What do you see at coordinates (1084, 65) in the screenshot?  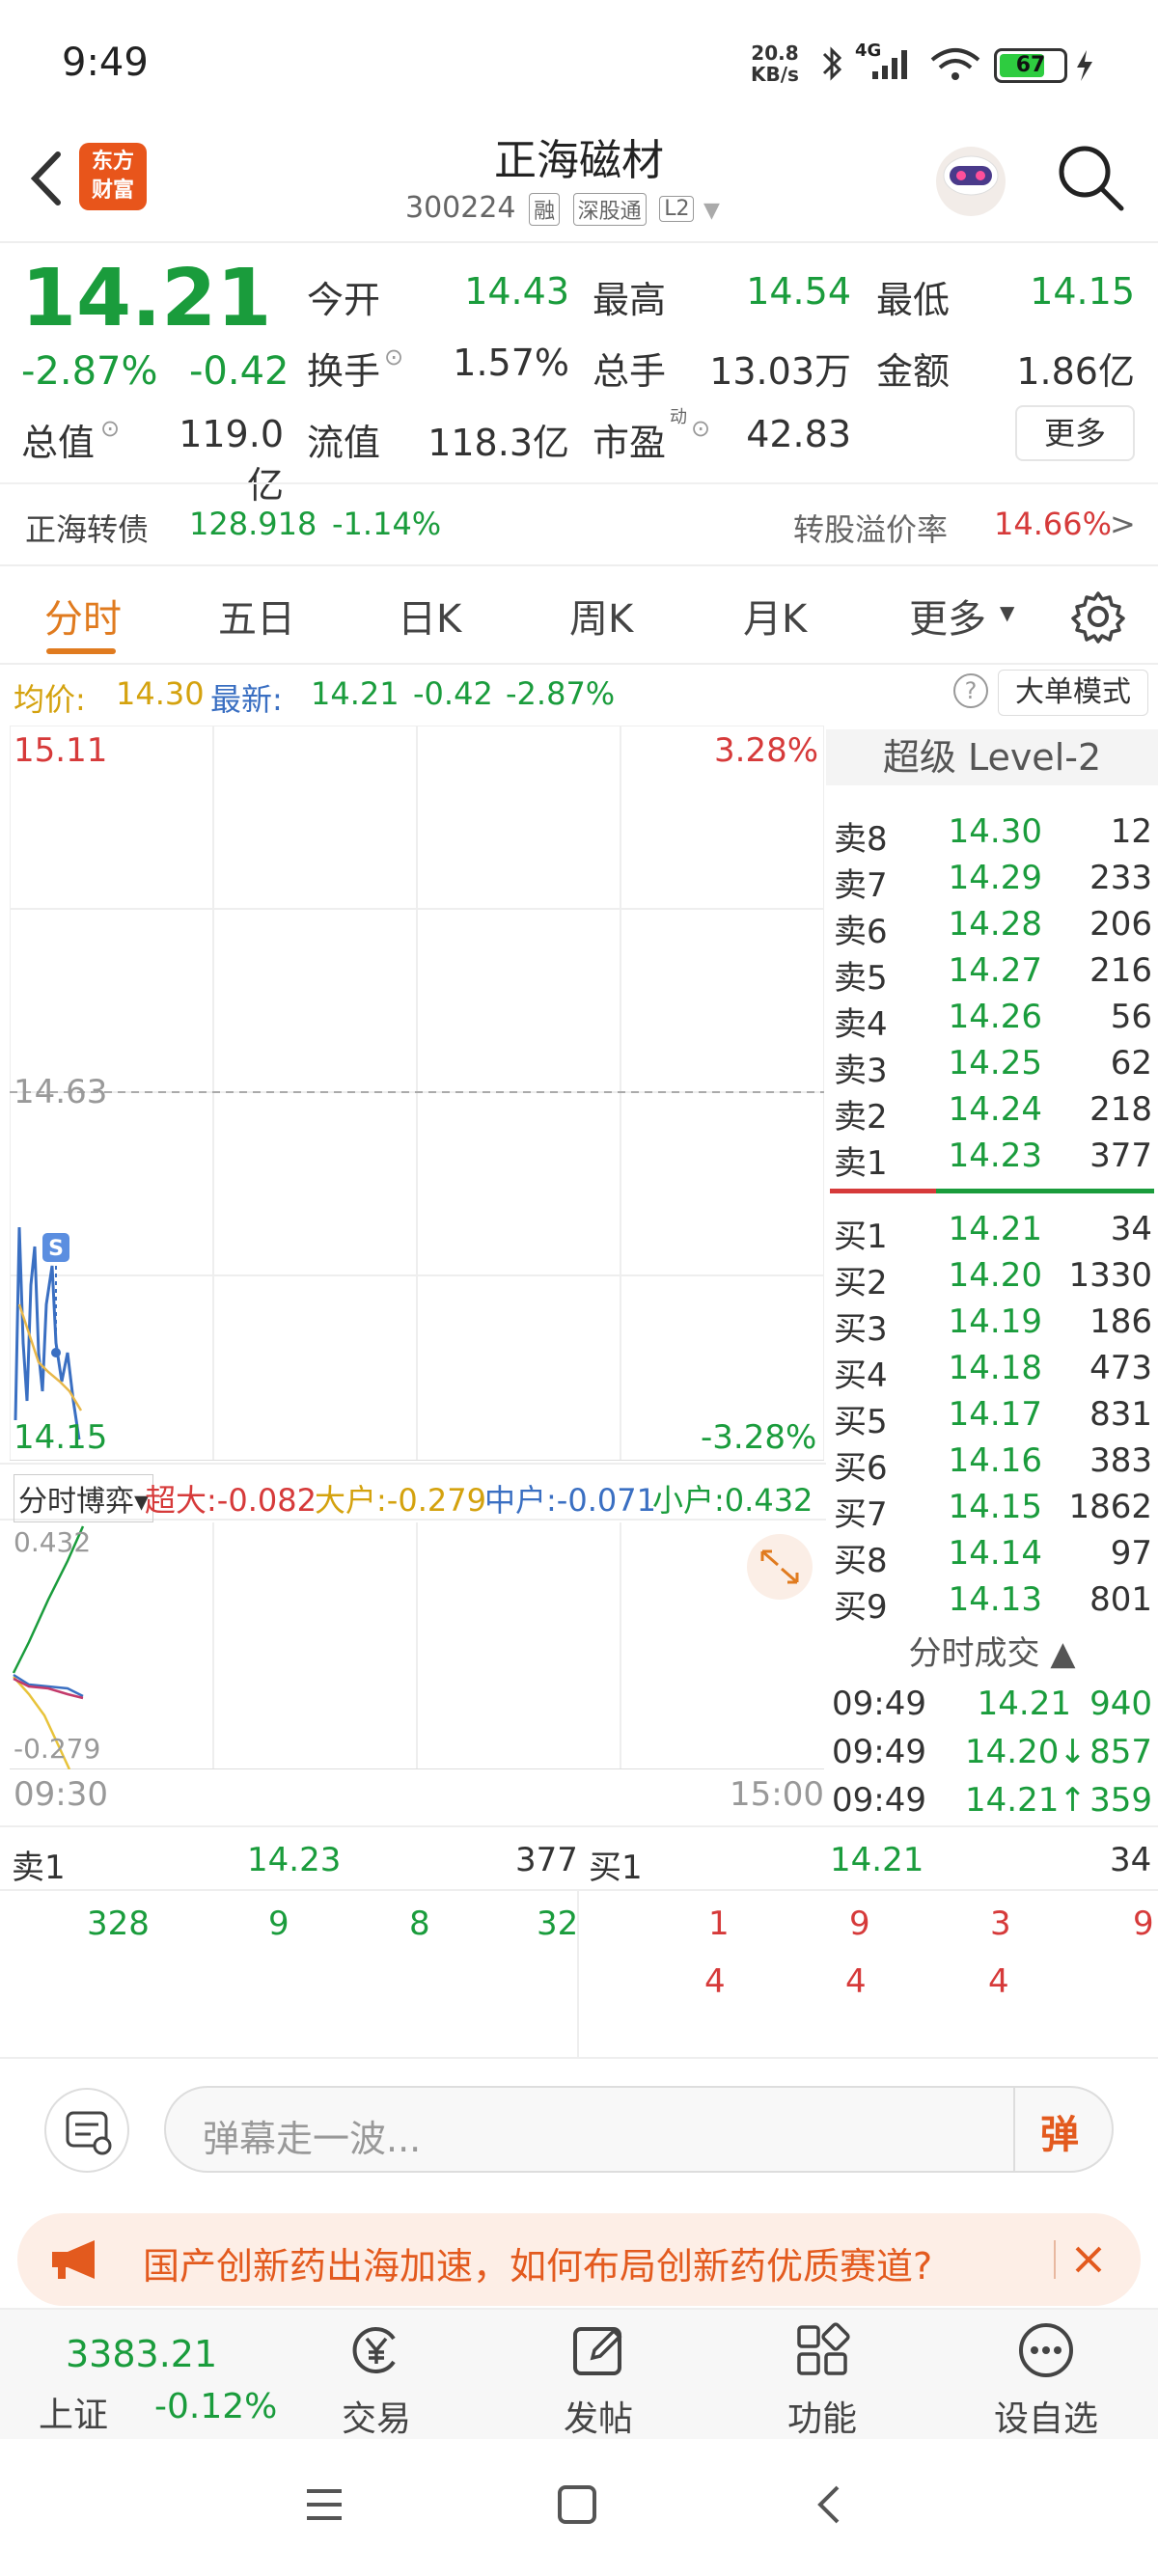 I see `charging-icon` at bounding box center [1084, 65].